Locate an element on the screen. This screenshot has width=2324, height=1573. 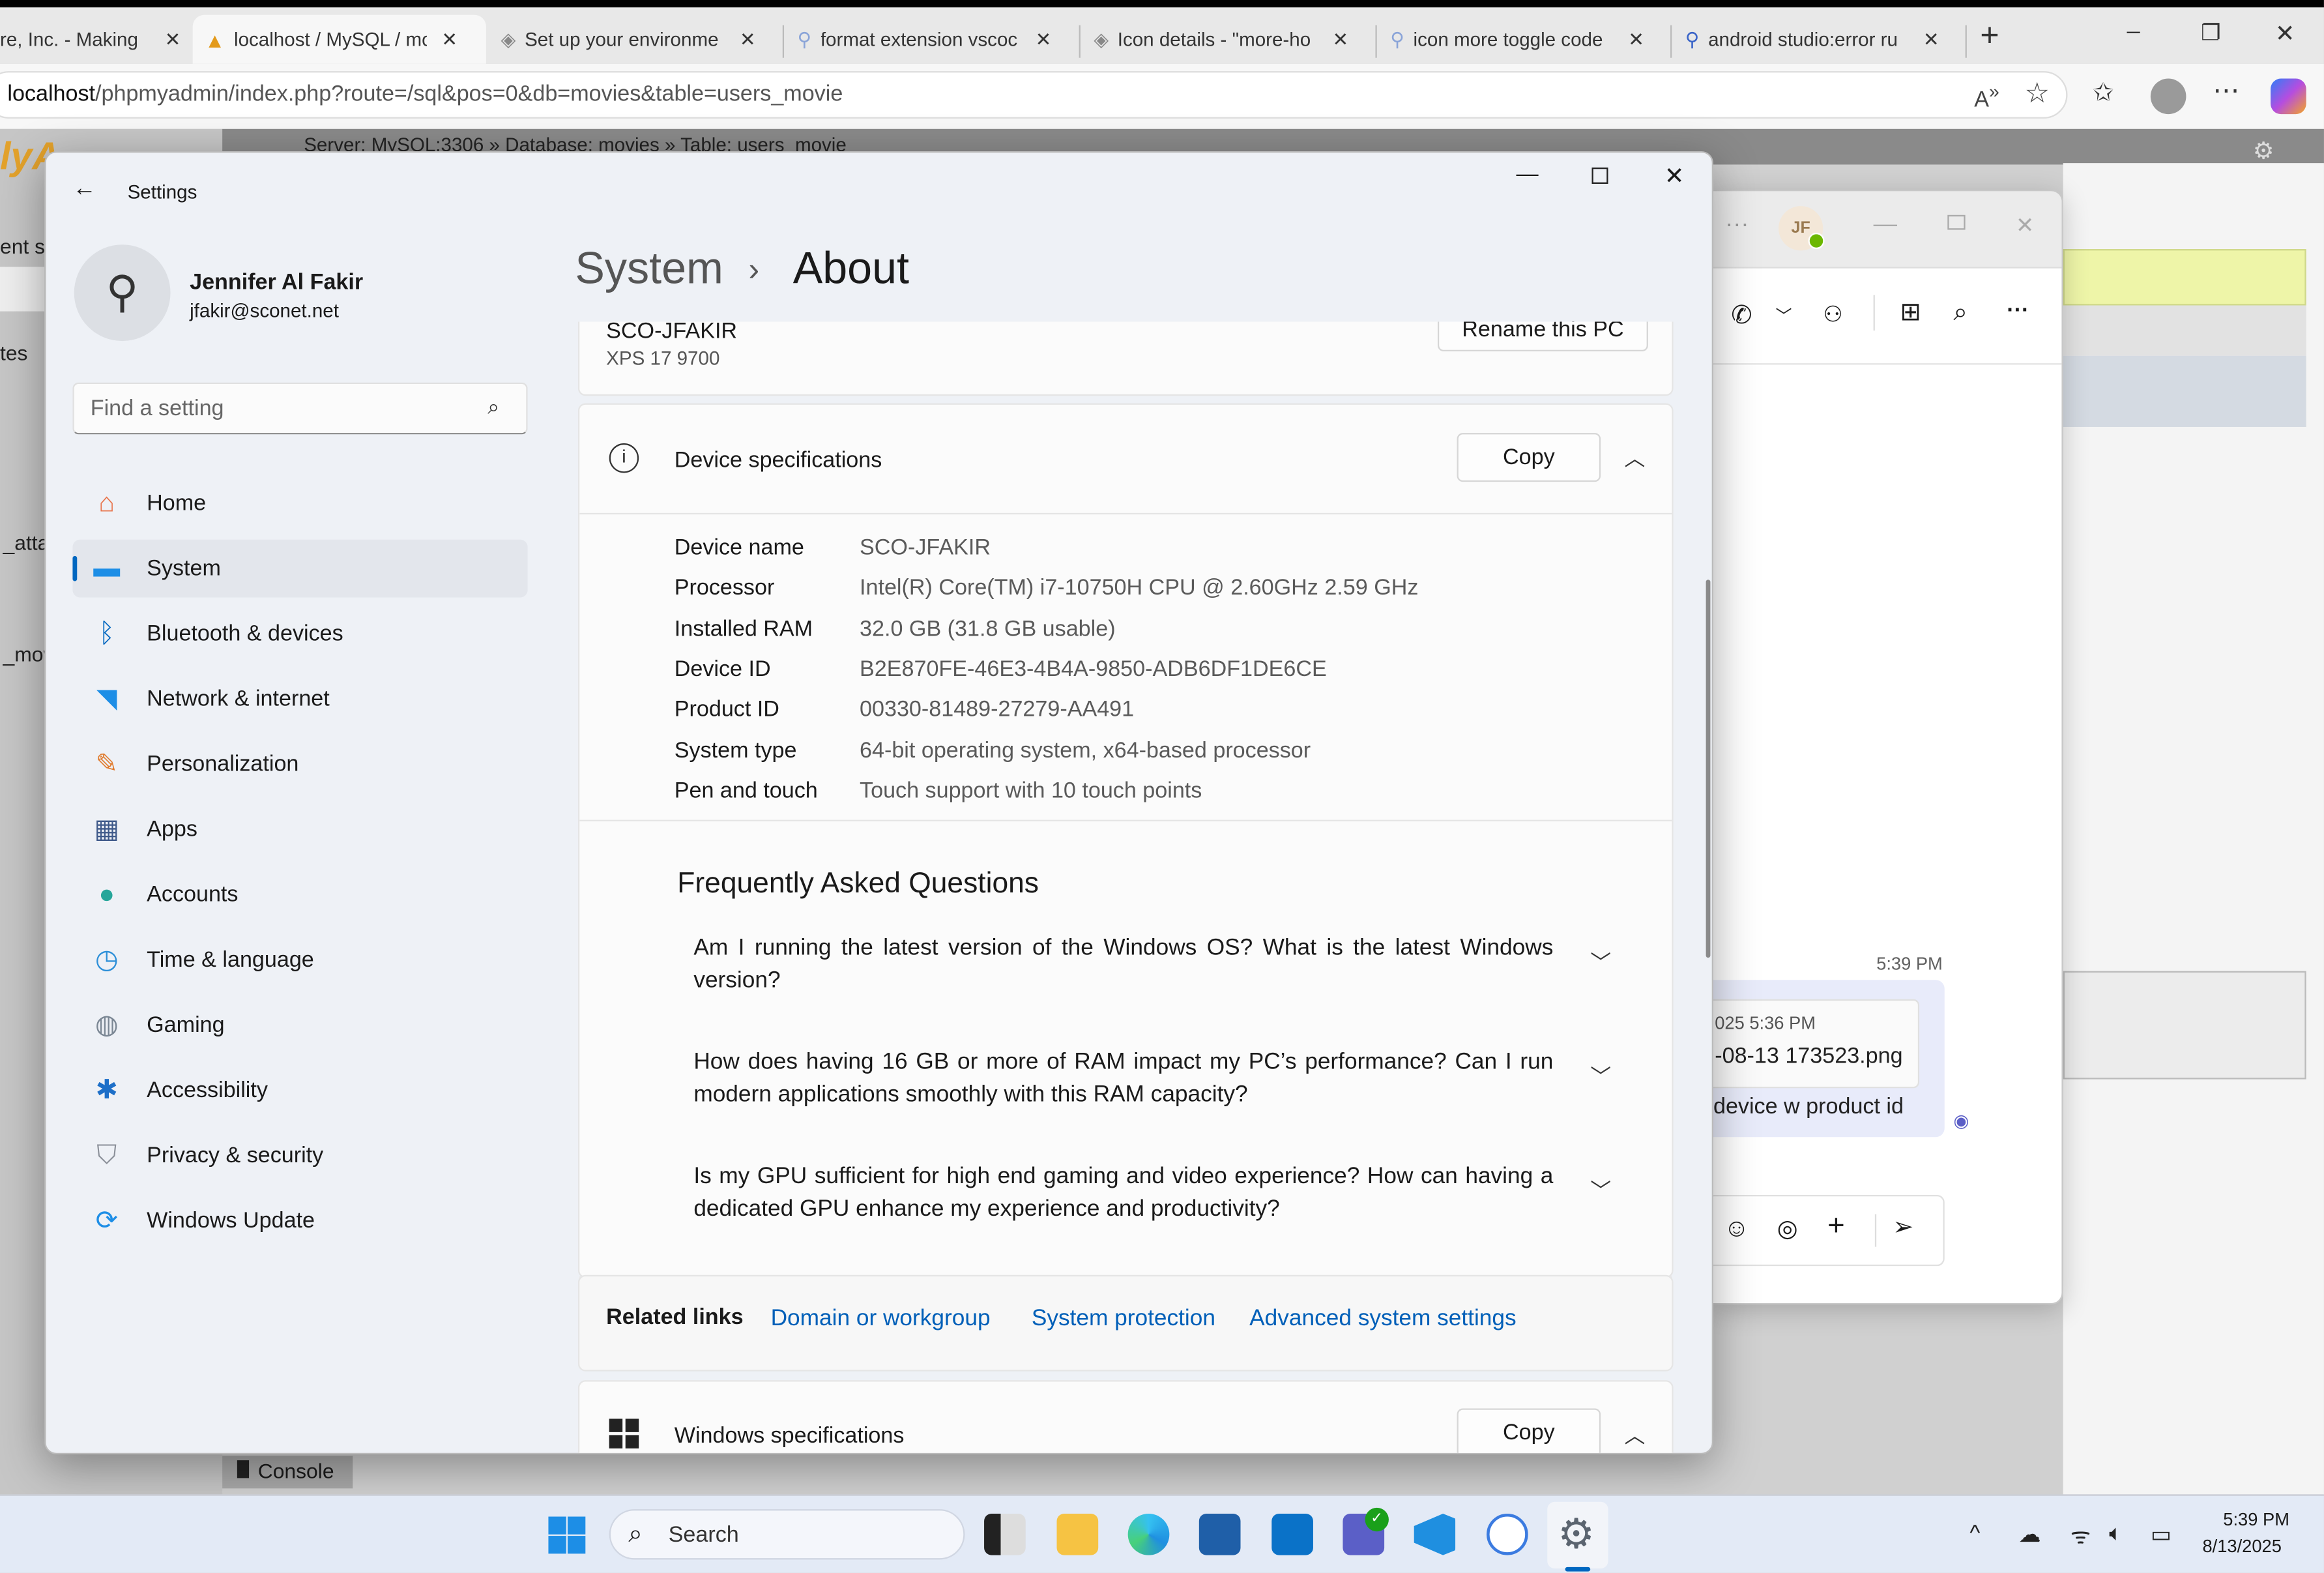
close-browser-button: ✕ is located at coordinates (2285, 34).